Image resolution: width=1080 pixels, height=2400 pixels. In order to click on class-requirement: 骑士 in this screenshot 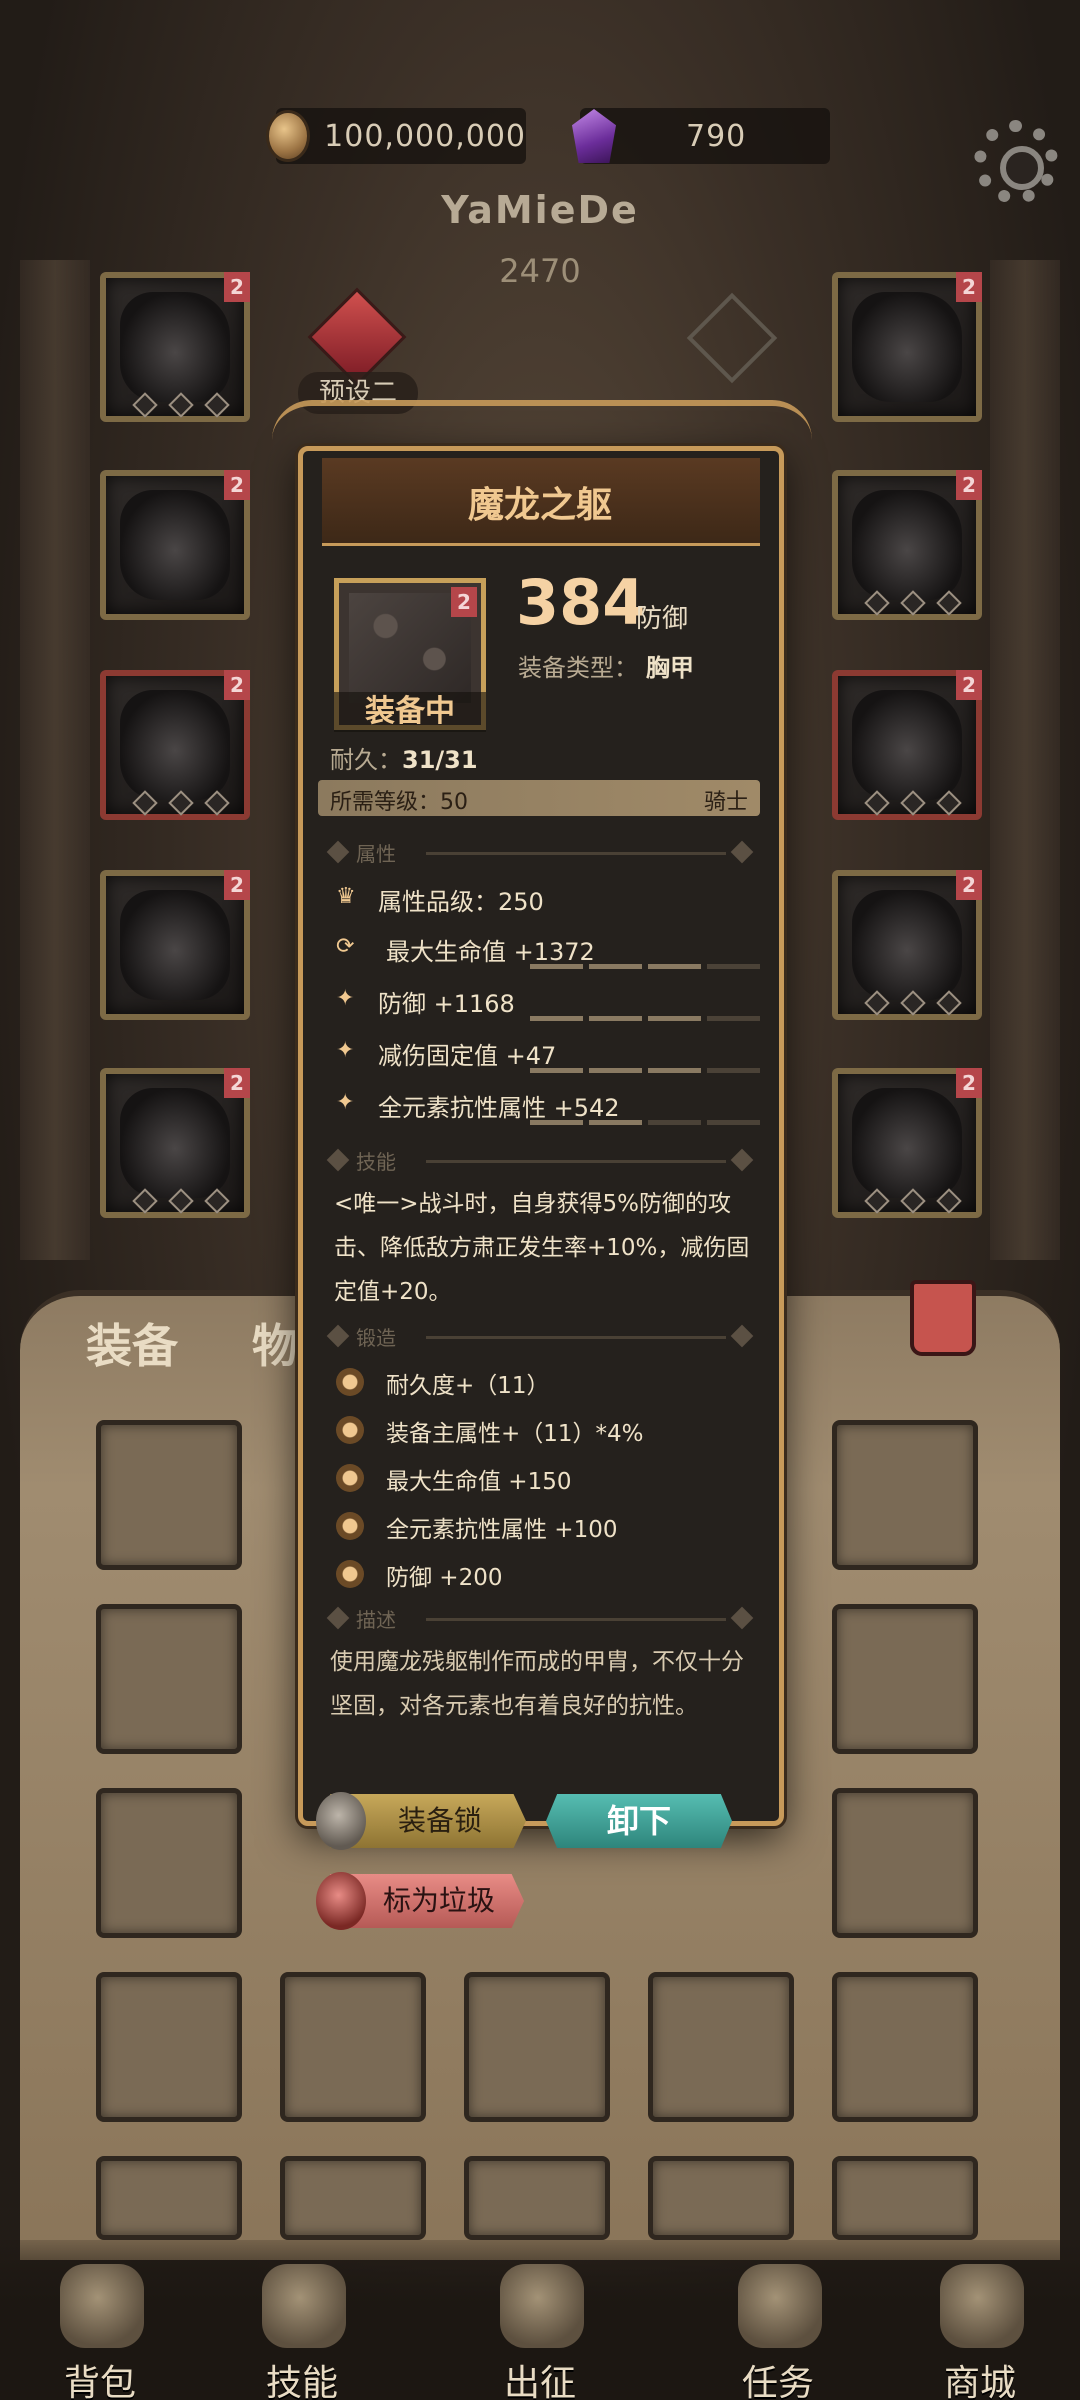, I will do `click(725, 802)`.